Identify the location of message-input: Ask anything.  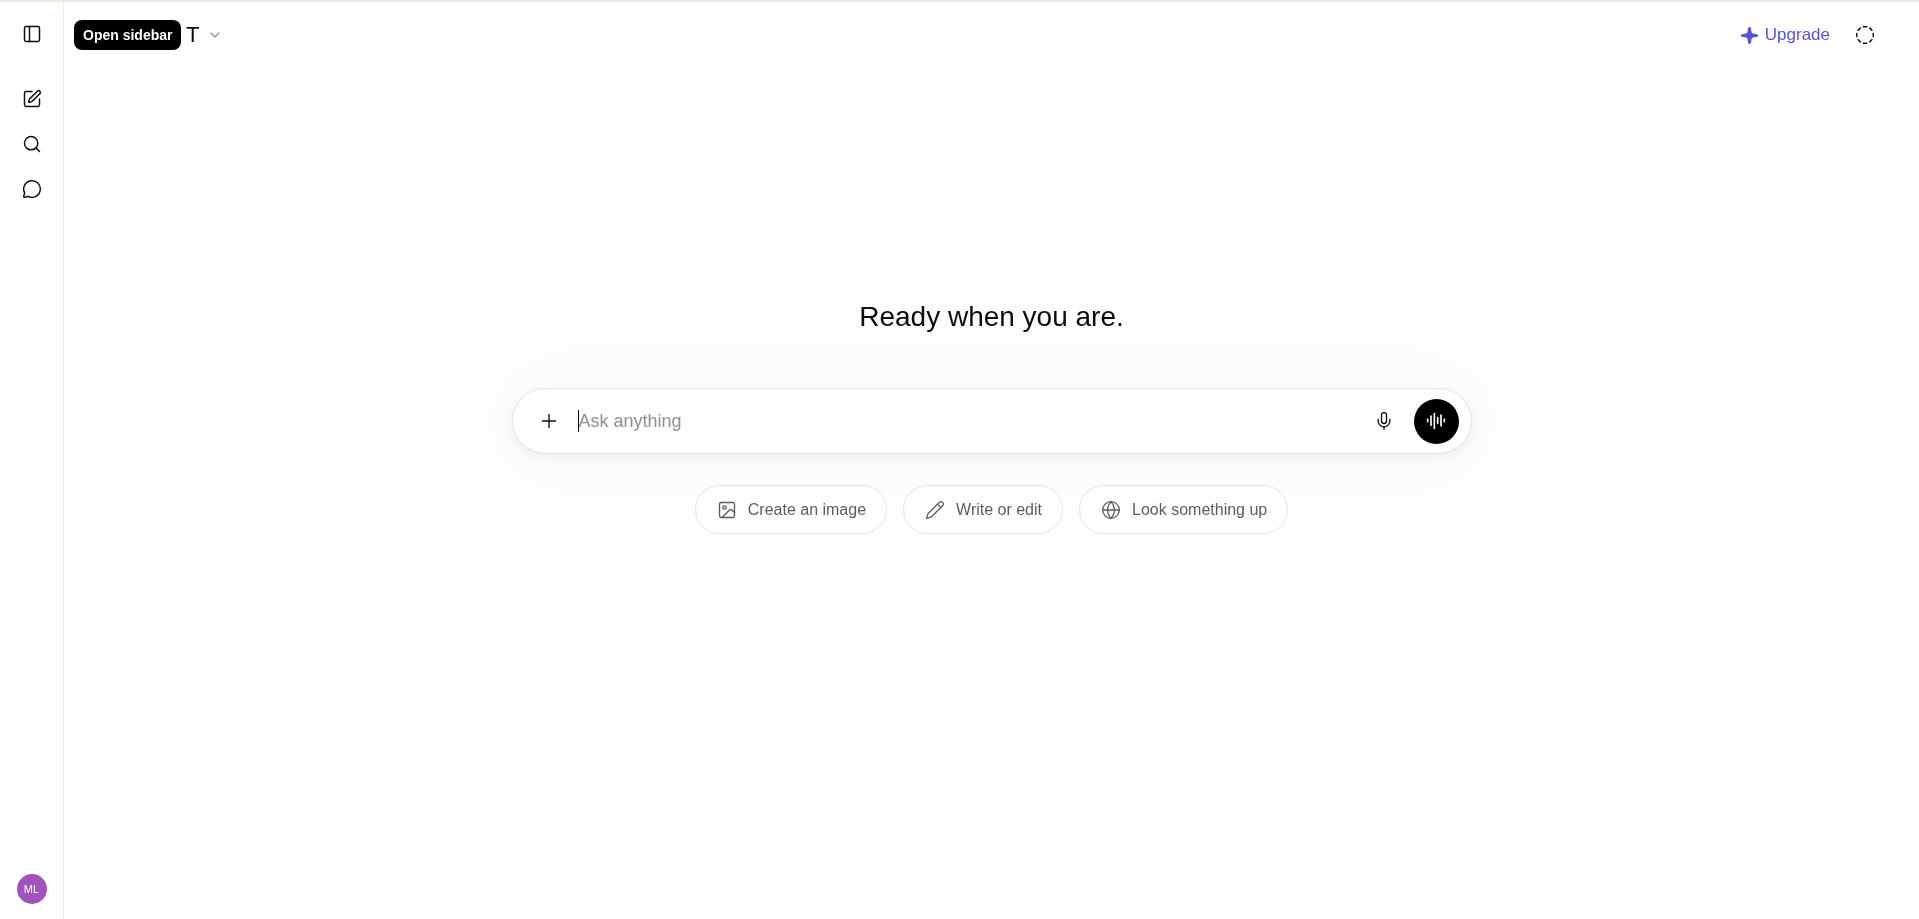
(972, 421).